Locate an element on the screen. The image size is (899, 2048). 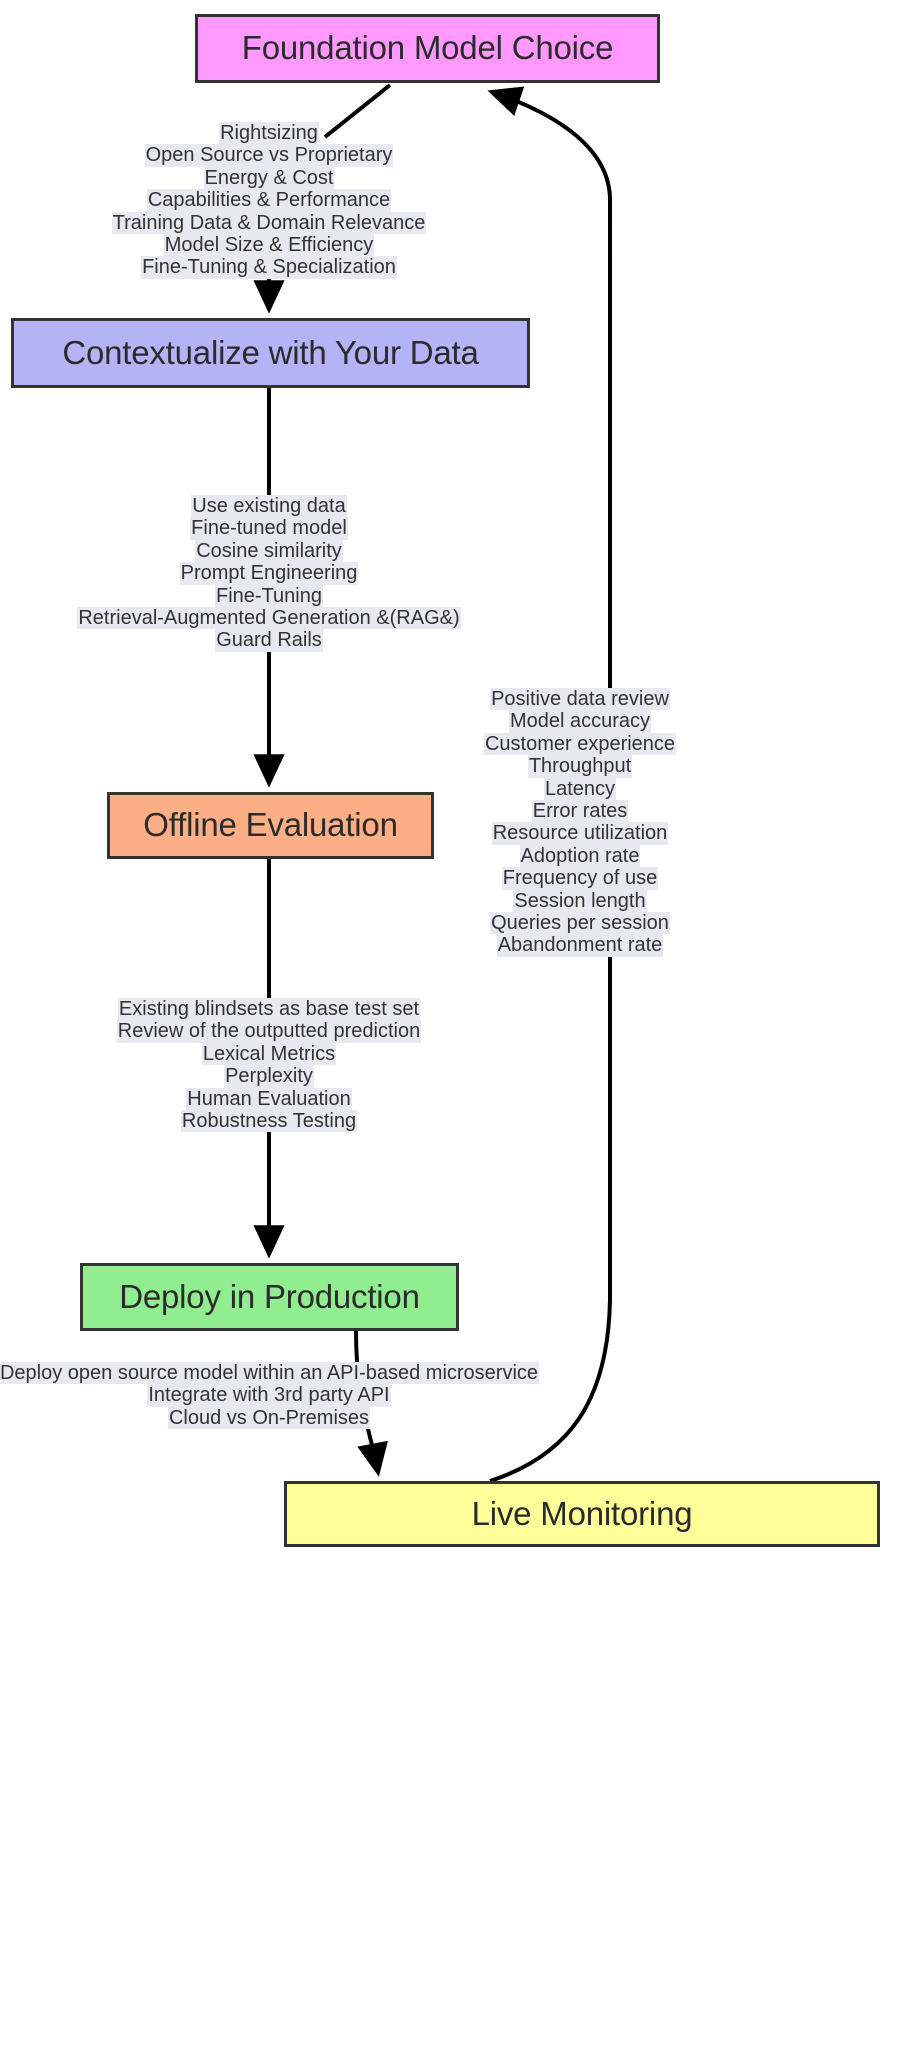
node-foundation-model-choice: Foundation Model Choice is located at coordinates (427, 48).